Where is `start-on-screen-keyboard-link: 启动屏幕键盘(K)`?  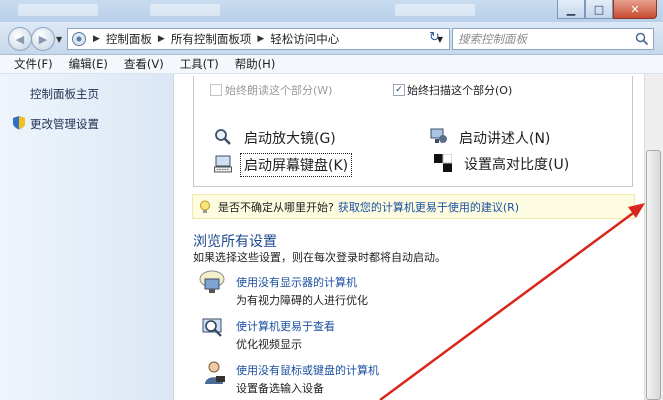
start-on-screen-keyboard-link: 启动屏幕键盘(K) is located at coordinates (296, 165).